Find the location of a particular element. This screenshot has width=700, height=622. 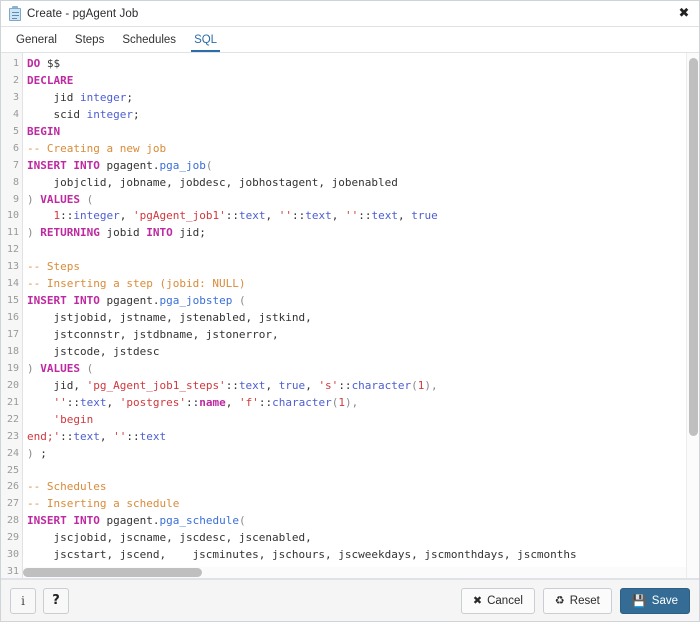

line-number: 16 is located at coordinates (12, 318).